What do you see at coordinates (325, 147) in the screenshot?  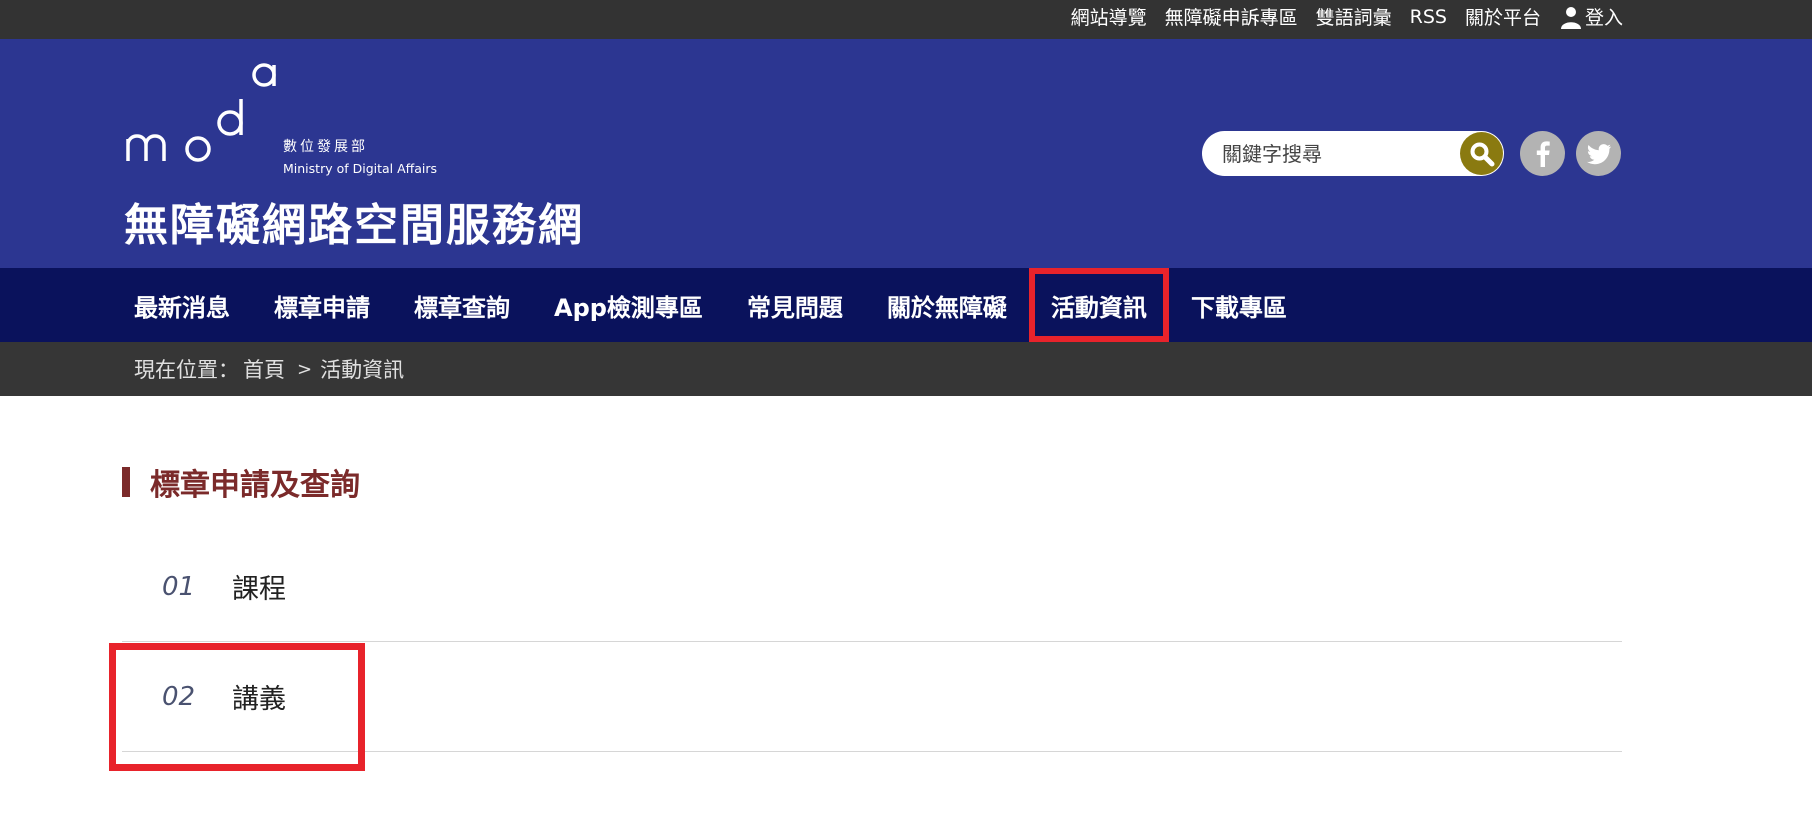 I see `logo-cn-text: 數位發展部` at bounding box center [325, 147].